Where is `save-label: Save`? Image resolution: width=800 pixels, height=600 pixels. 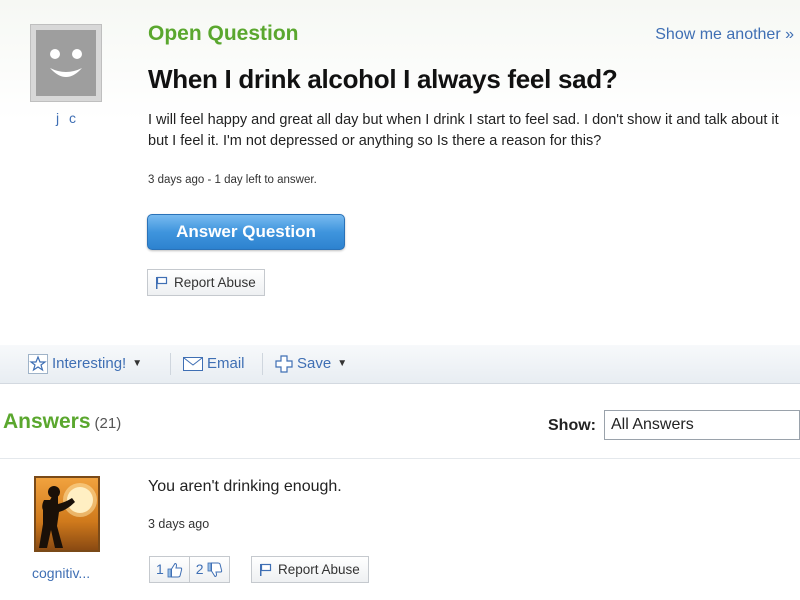
save-label: Save is located at coordinates (314, 363).